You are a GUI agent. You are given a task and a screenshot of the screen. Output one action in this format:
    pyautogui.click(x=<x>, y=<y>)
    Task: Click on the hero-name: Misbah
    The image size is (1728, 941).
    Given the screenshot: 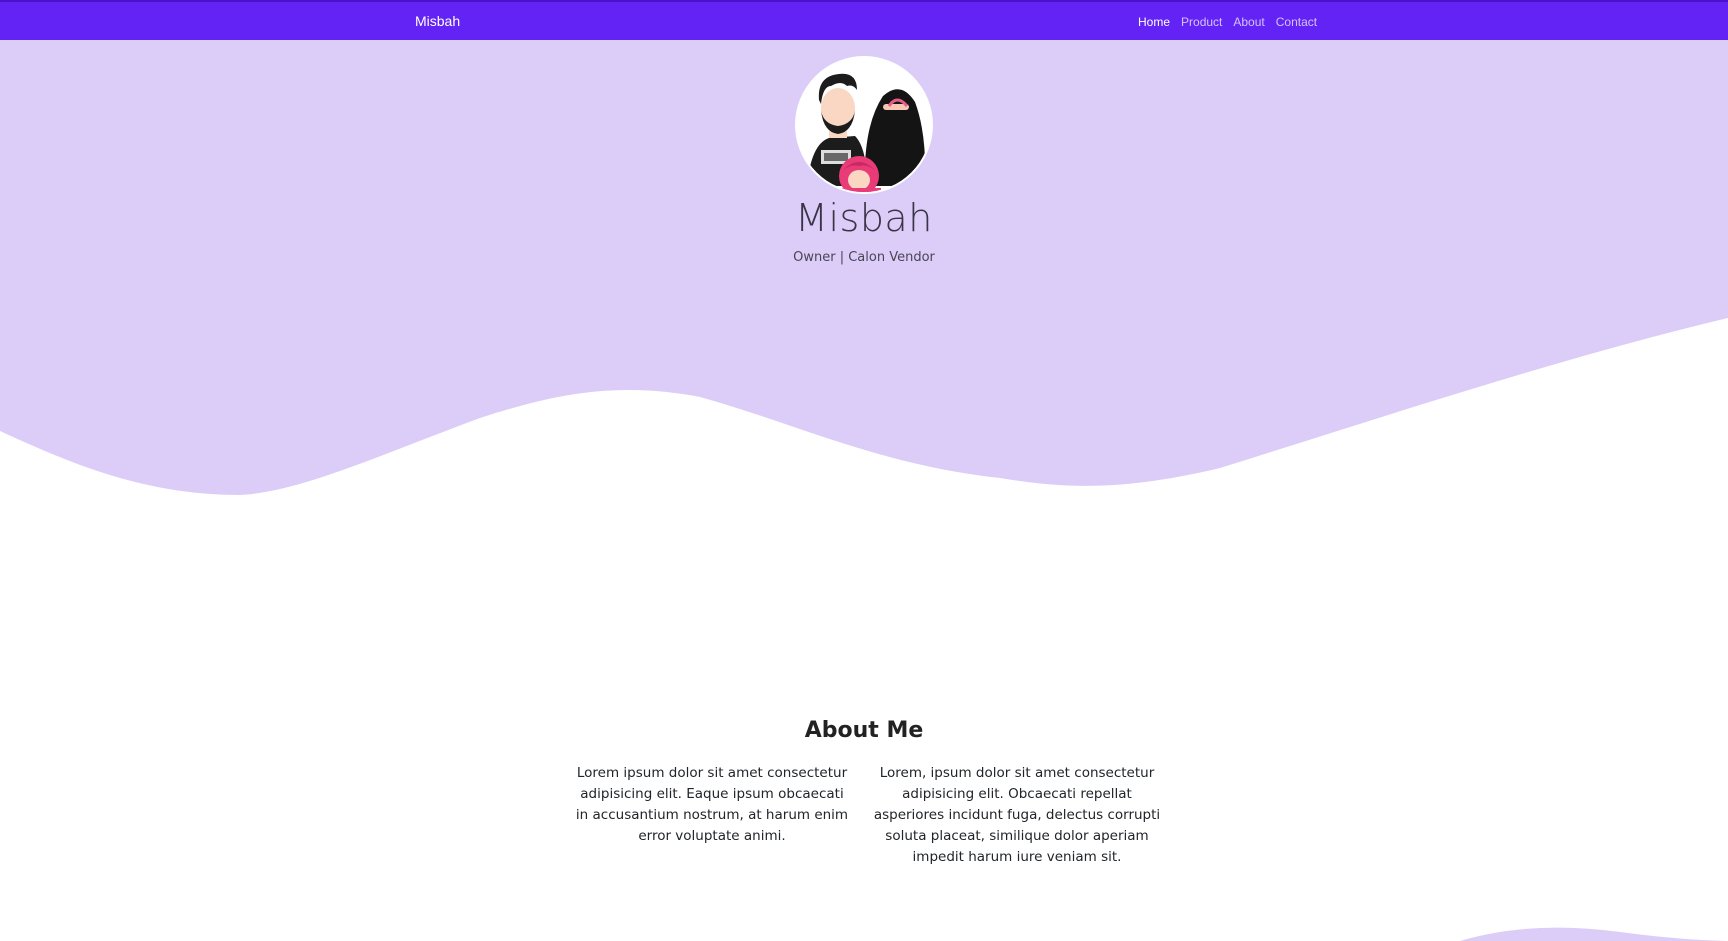 What is the action you would take?
    pyautogui.click(x=864, y=218)
    